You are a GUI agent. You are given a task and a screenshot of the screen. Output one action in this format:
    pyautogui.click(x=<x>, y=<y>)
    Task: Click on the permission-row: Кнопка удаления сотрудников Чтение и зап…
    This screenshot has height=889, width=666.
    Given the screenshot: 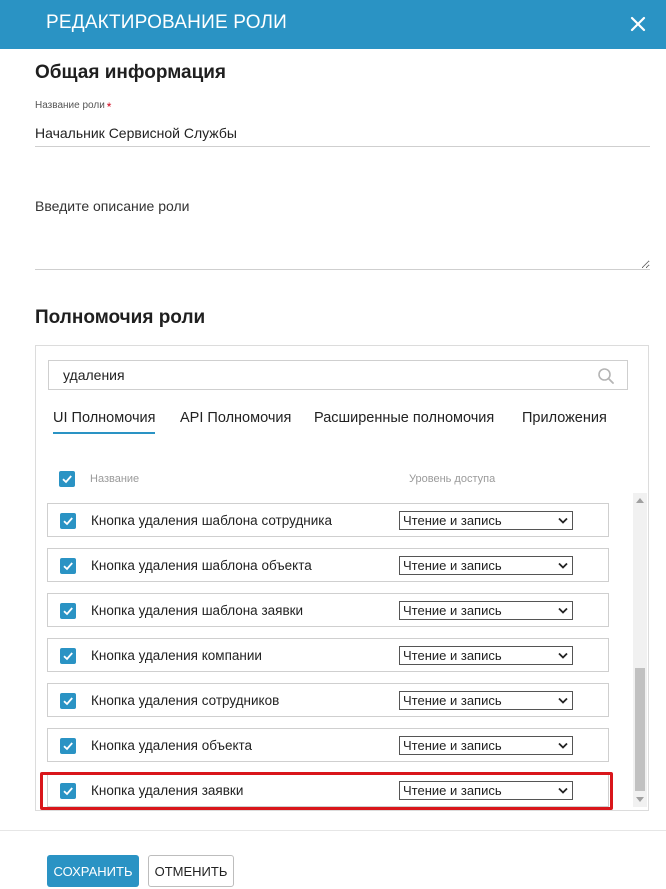 What is the action you would take?
    pyautogui.click(x=328, y=700)
    